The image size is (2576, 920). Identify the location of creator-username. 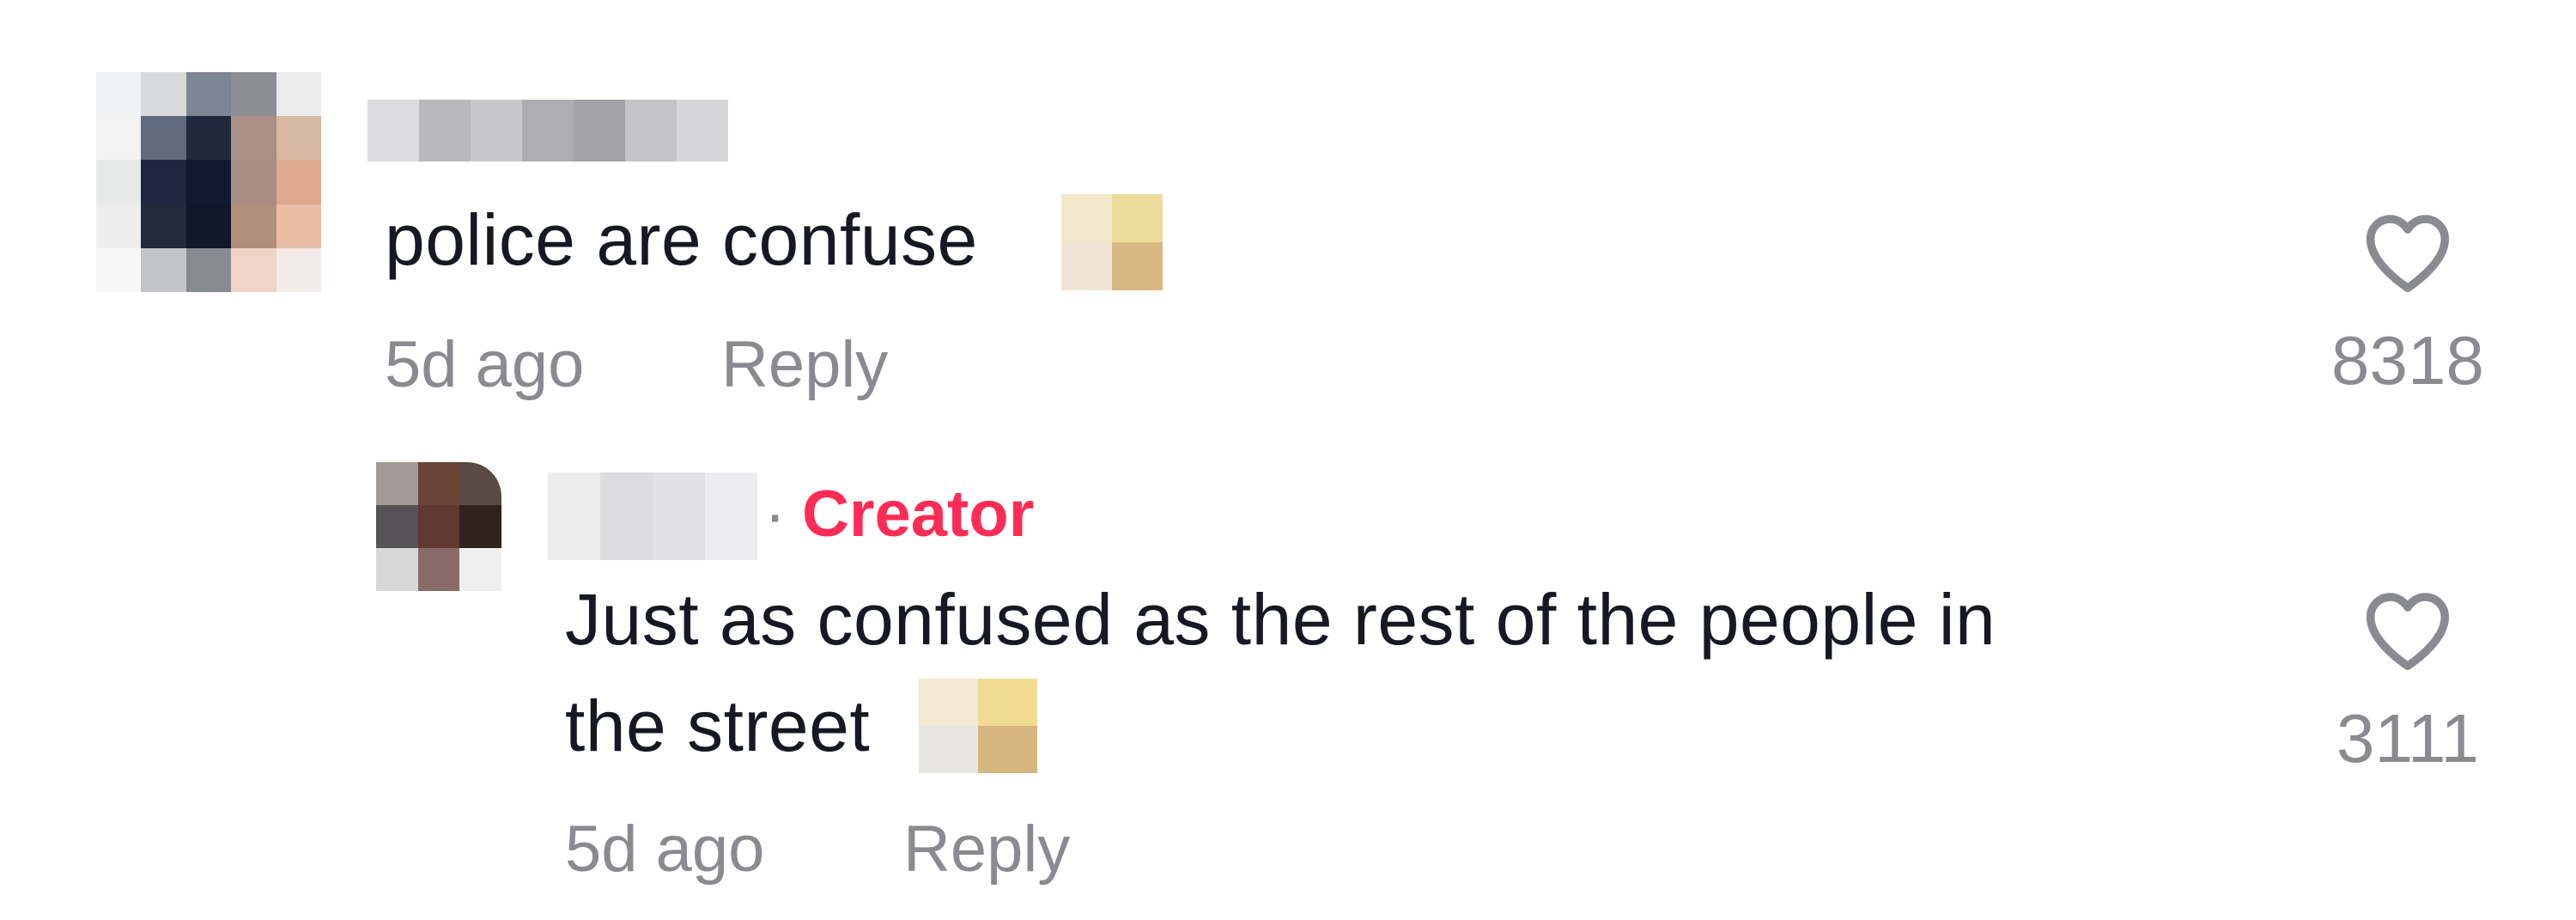
(652, 516).